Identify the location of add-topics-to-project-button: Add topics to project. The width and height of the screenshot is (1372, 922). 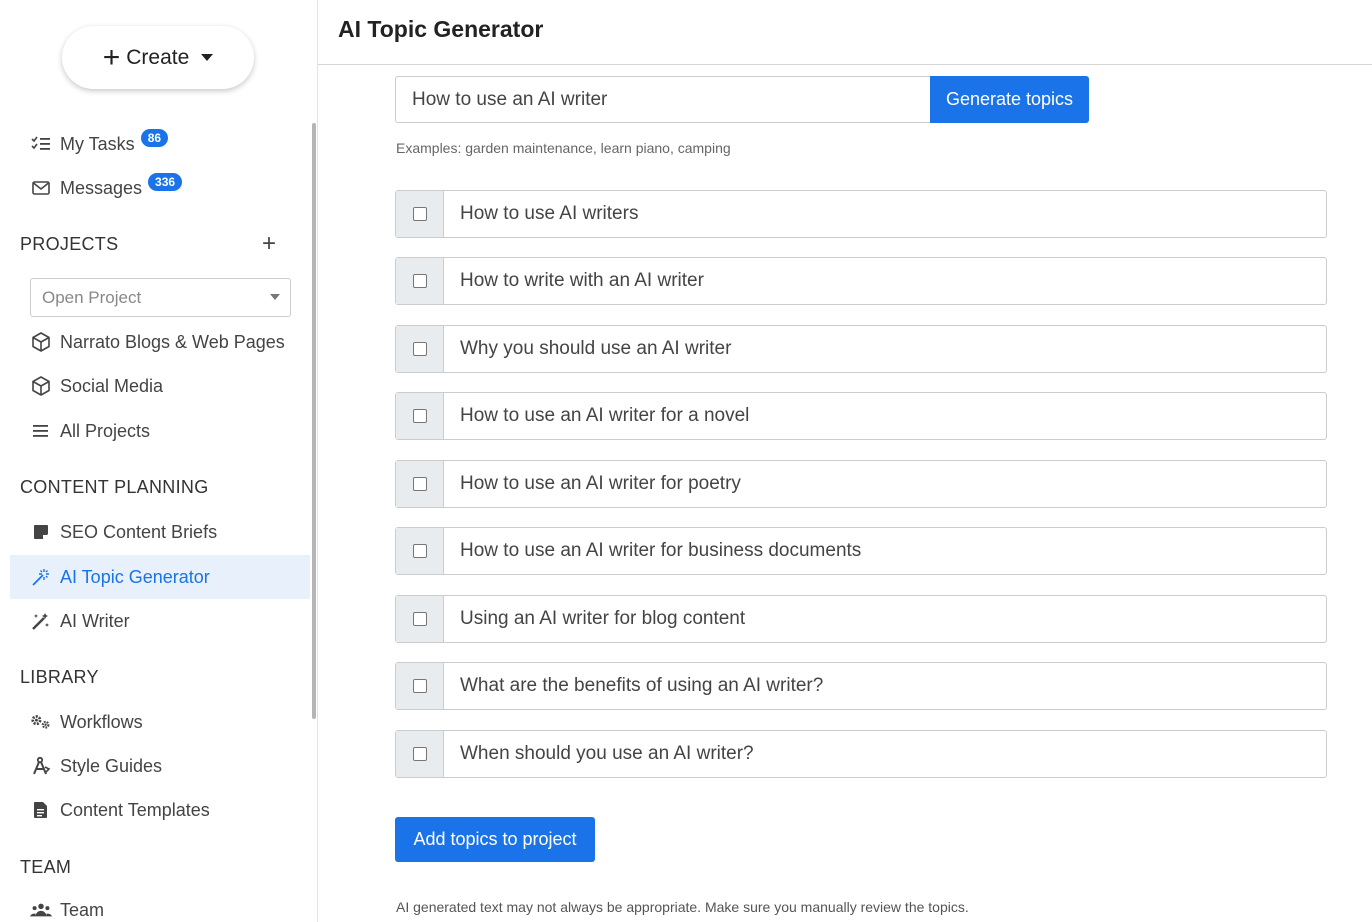
(495, 839).